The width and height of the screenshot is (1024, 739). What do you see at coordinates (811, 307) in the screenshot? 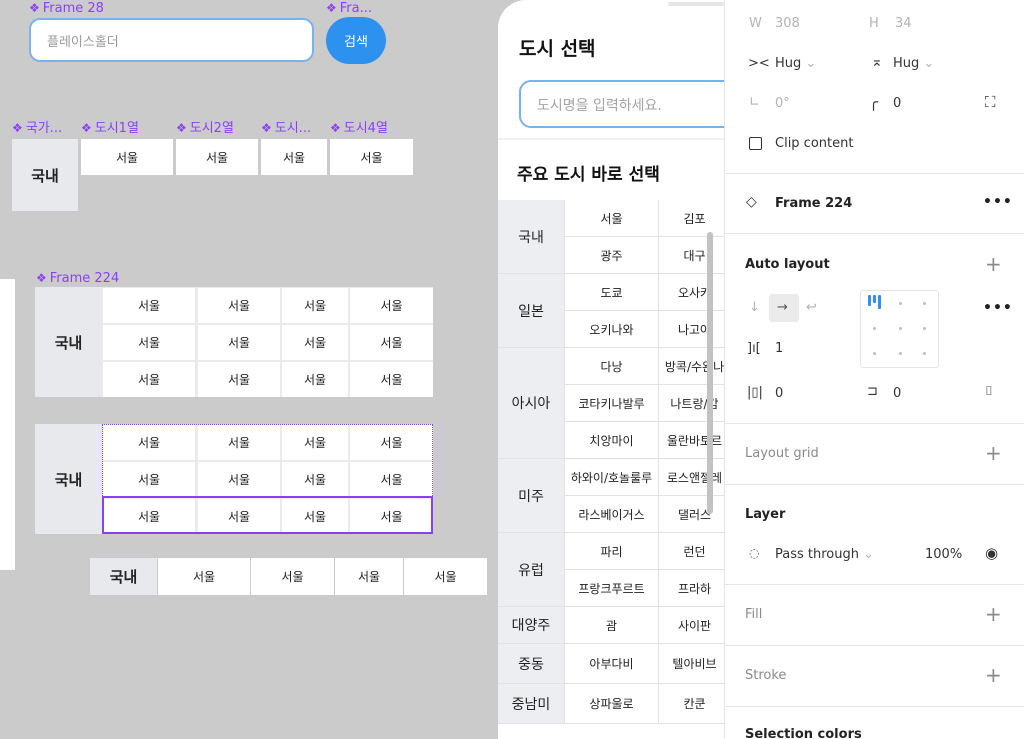
I see `wrap-icon: ↩` at bounding box center [811, 307].